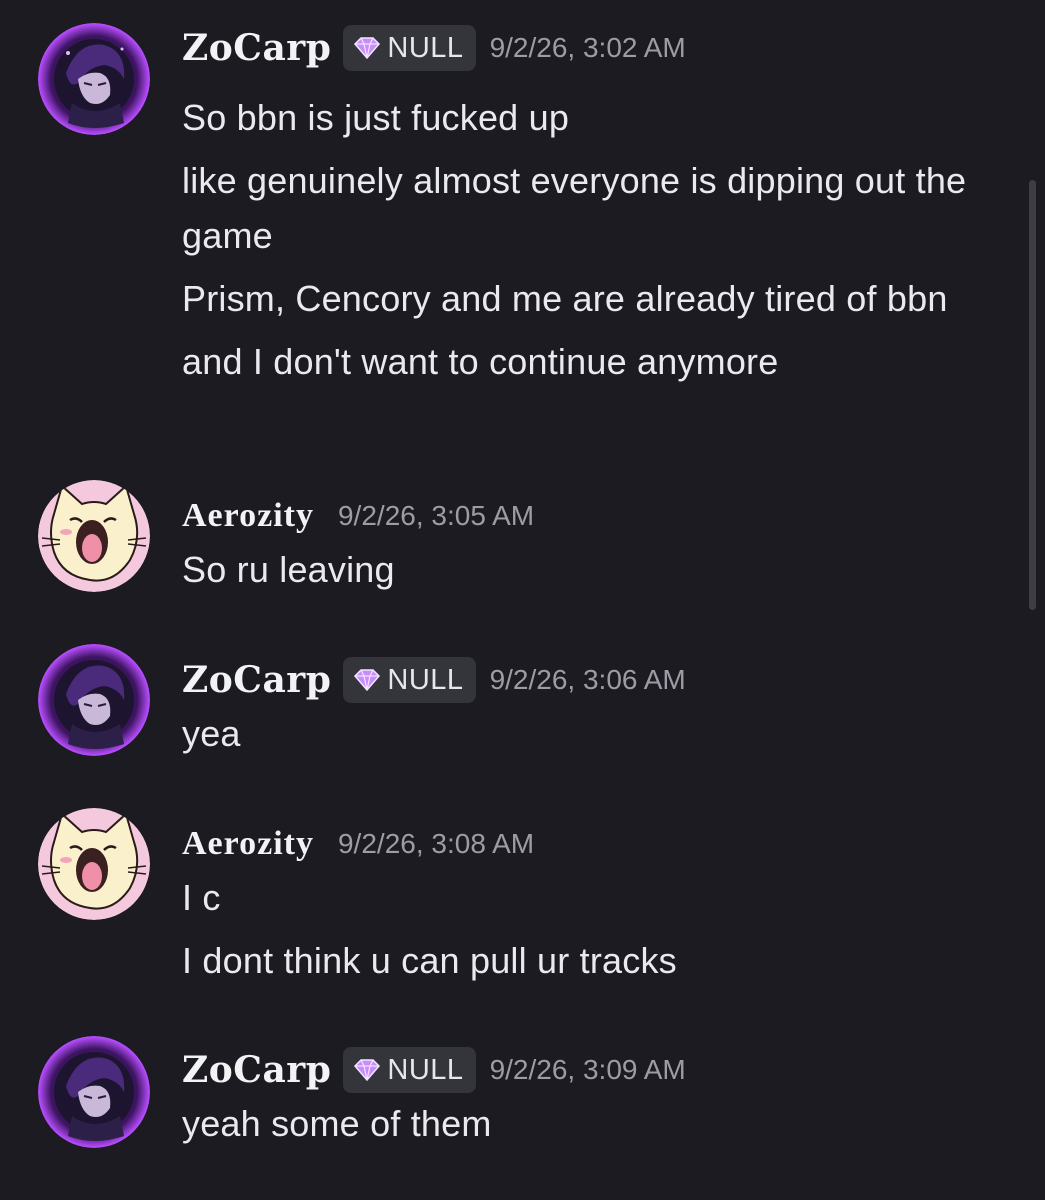 Image resolution: width=1045 pixels, height=1200 pixels. I want to click on message-line: So bbn is just fucked up, so click(587, 117).